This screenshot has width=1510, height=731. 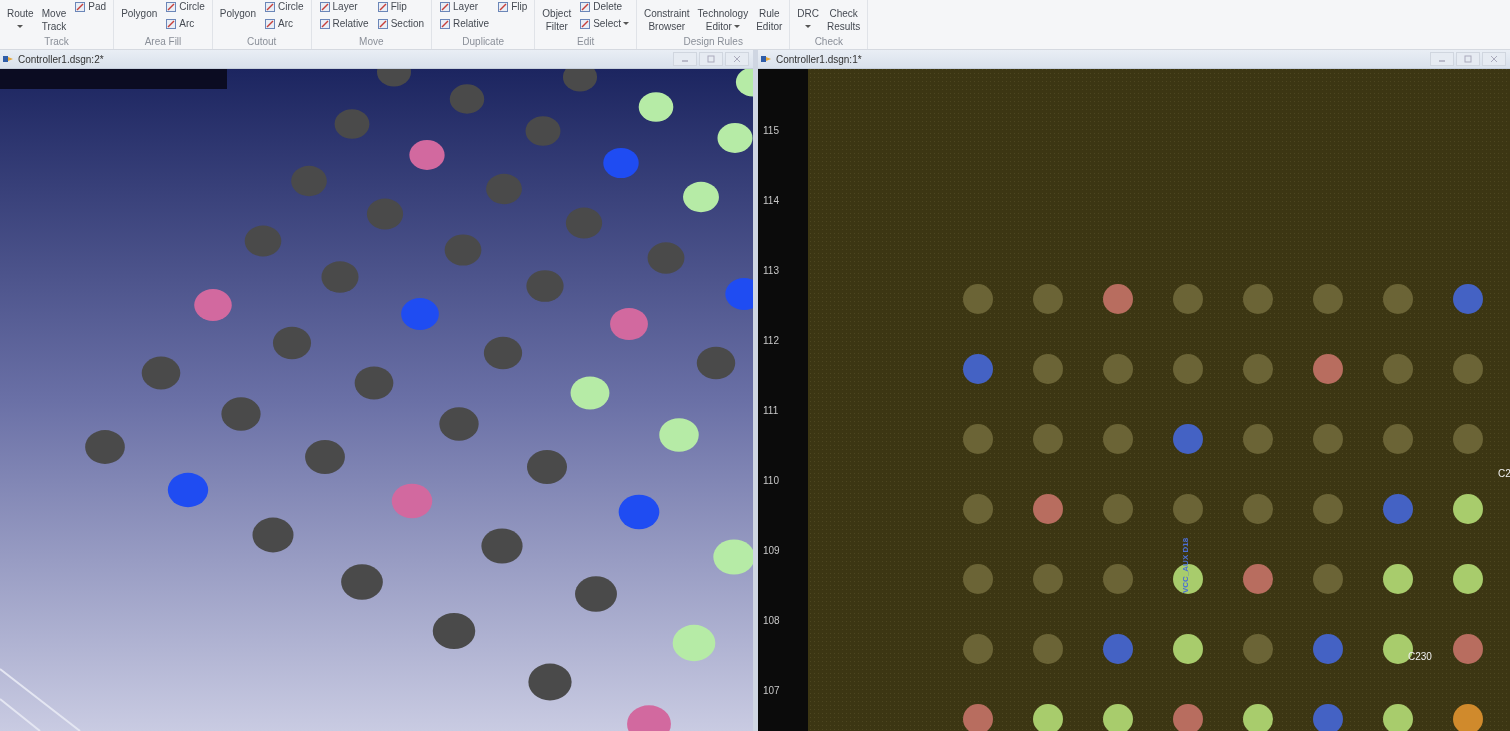 I want to click on ruler-label: 108, so click(x=771, y=620).